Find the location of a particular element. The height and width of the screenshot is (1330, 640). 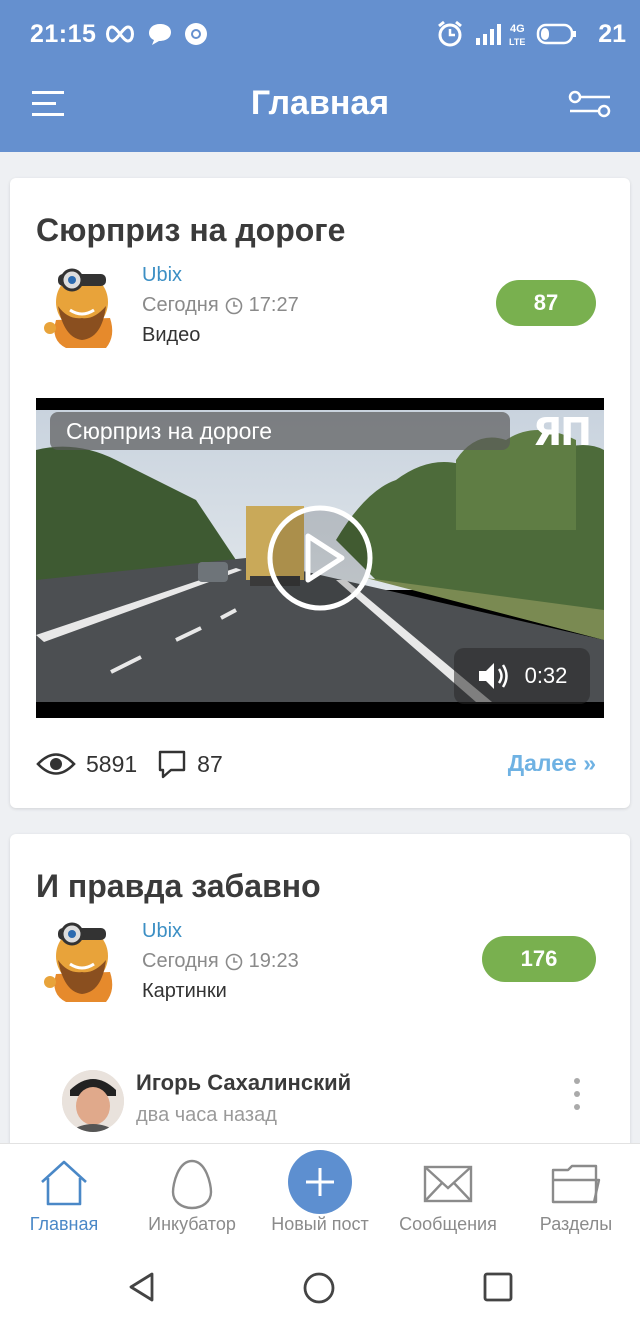

tab-messages: Сообщения is located at coordinates (448, 1194).